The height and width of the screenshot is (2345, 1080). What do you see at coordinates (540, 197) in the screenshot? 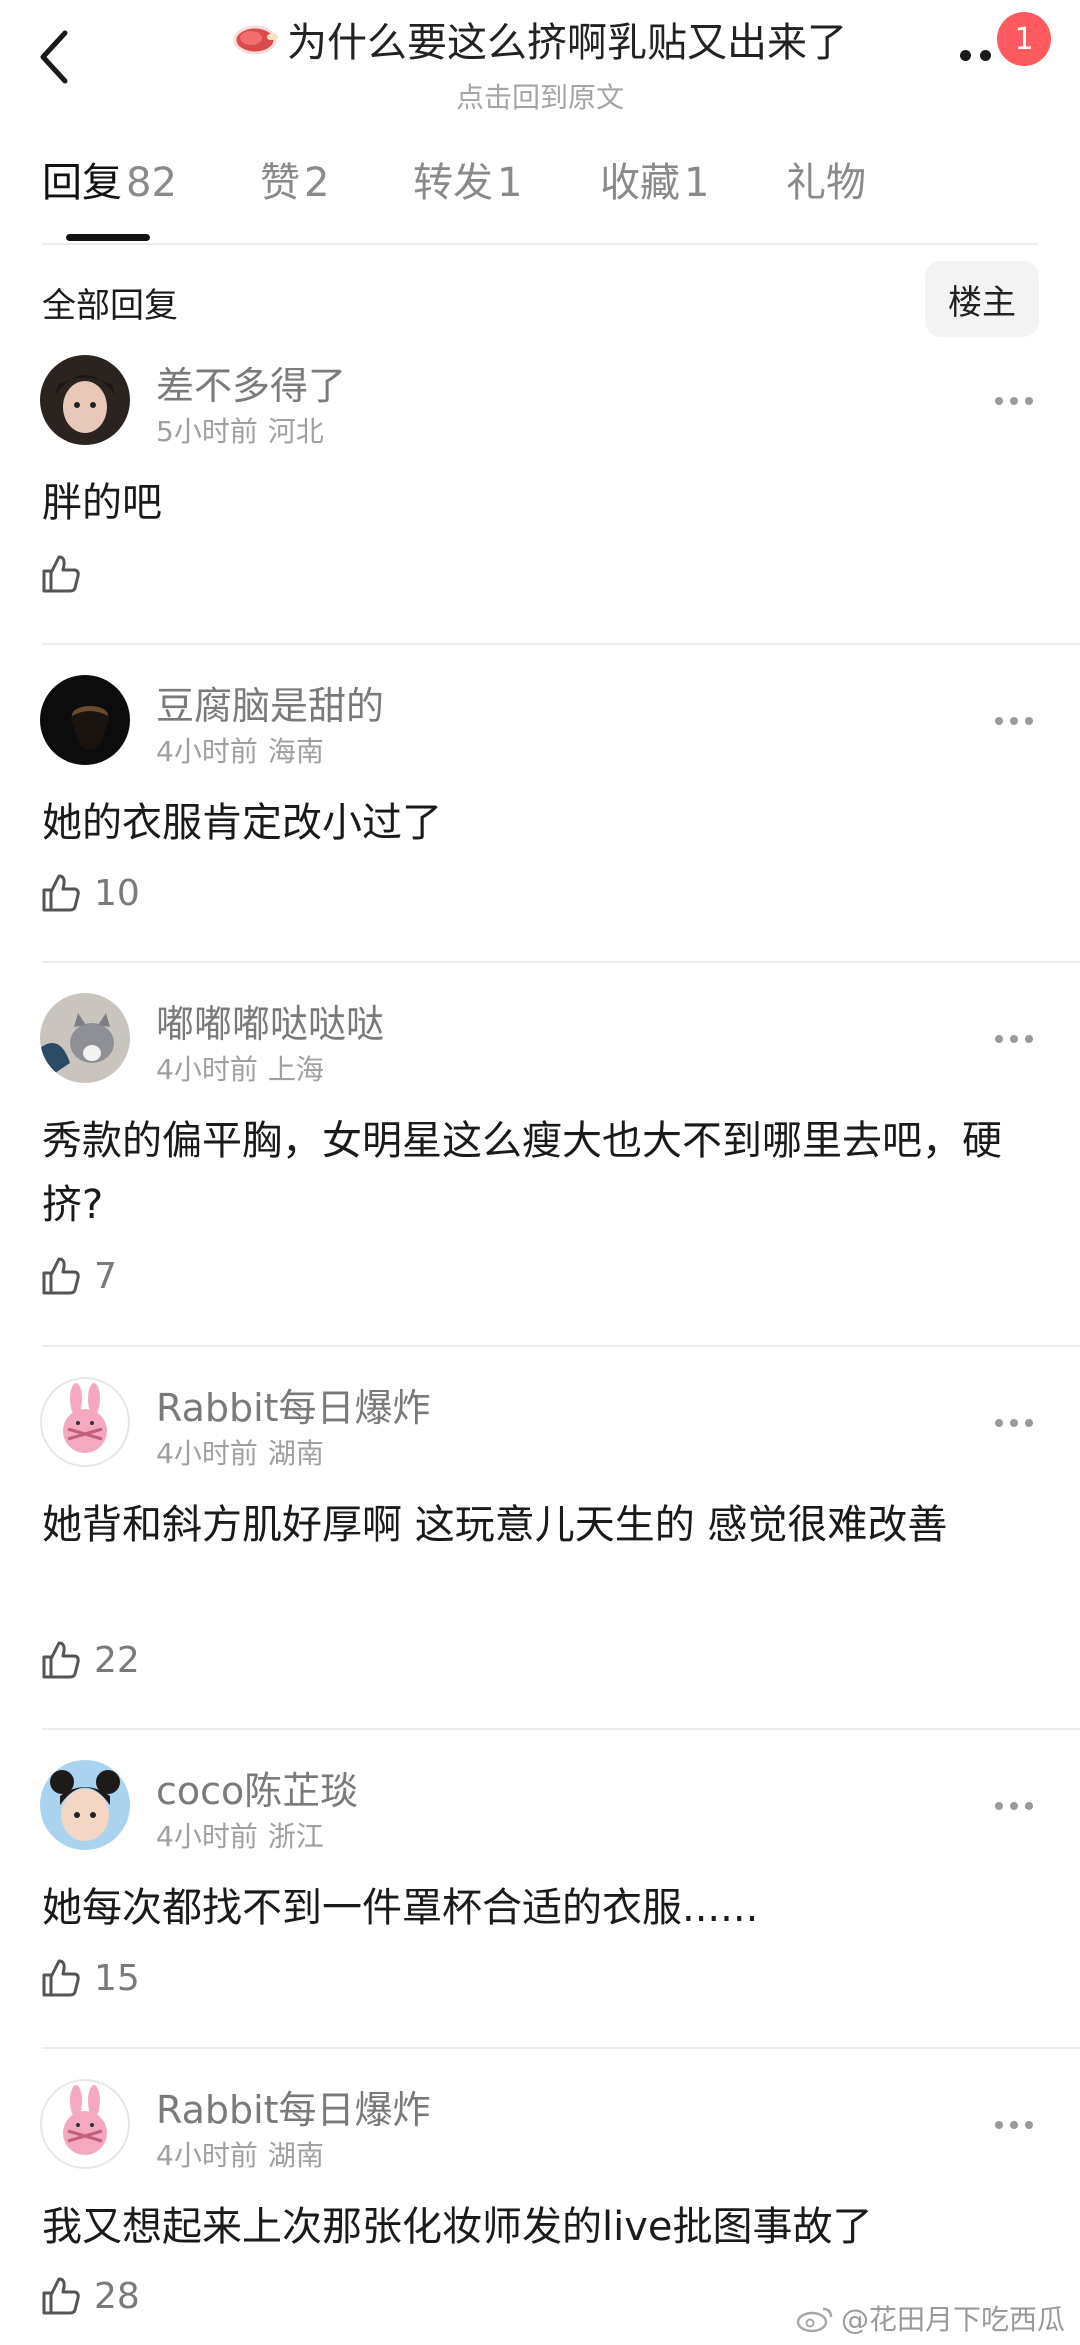
I see `tab-bar: 回复 82 赞2 转发 1 收藏 1 礼物` at bounding box center [540, 197].